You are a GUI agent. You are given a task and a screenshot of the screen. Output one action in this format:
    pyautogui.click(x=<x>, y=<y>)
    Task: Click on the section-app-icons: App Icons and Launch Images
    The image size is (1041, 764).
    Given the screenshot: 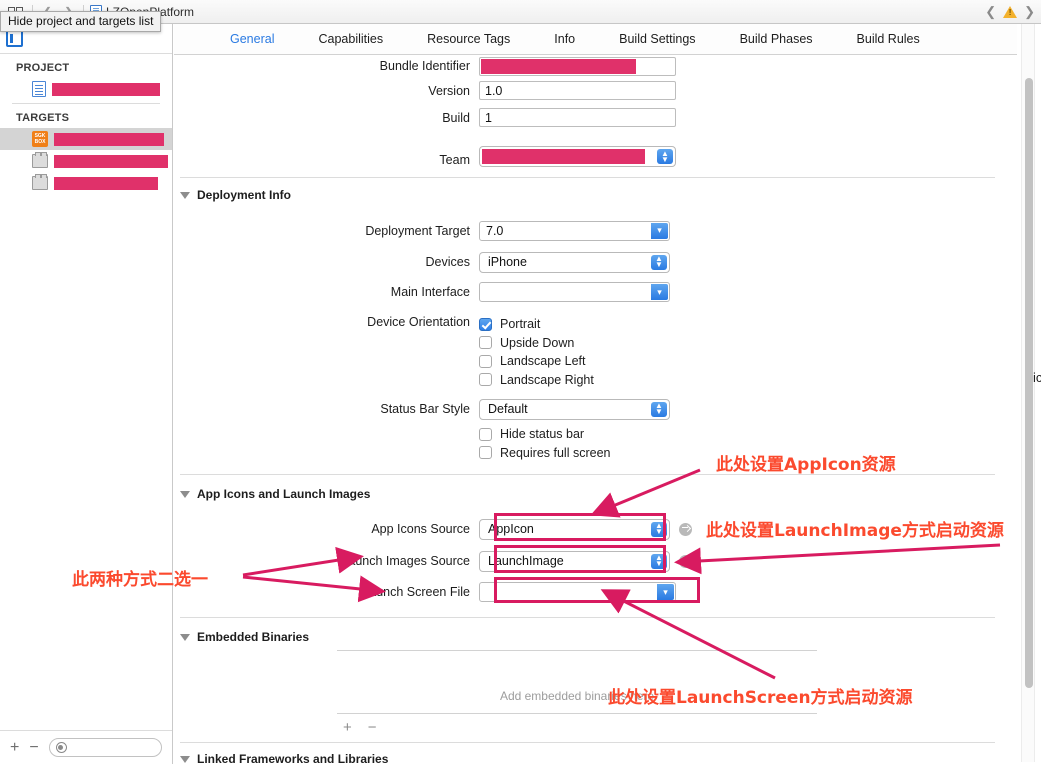 What is the action you would take?
    pyautogui.click(x=595, y=493)
    